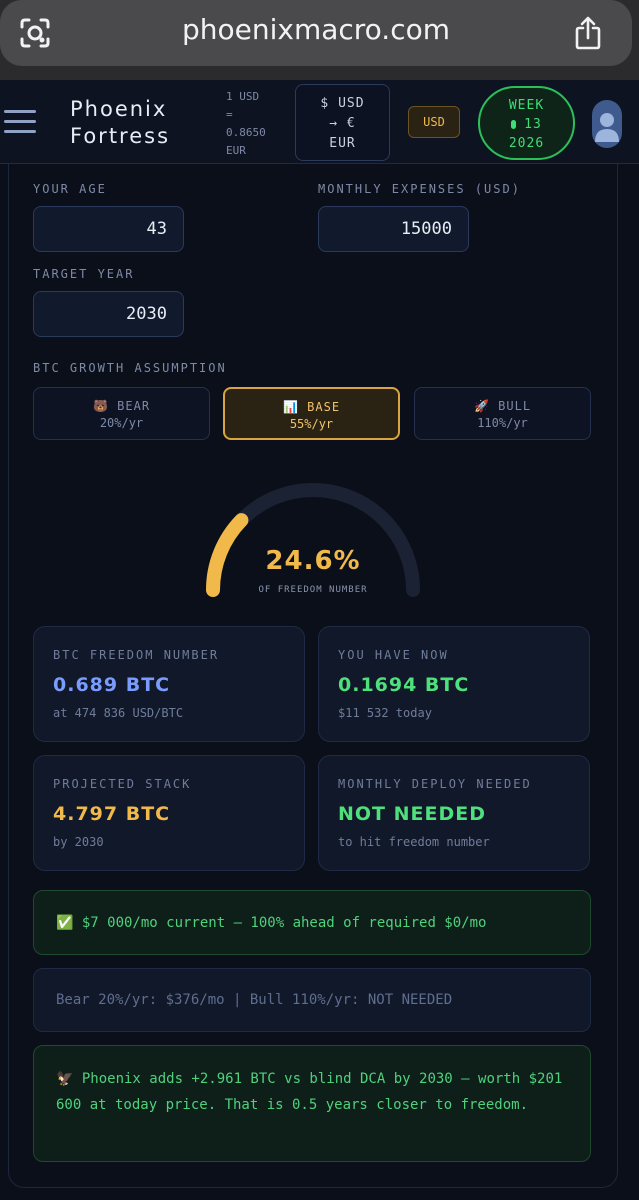  Describe the element at coordinates (342, 103) in the screenshot. I see `convert-line-1: $ USD` at that location.